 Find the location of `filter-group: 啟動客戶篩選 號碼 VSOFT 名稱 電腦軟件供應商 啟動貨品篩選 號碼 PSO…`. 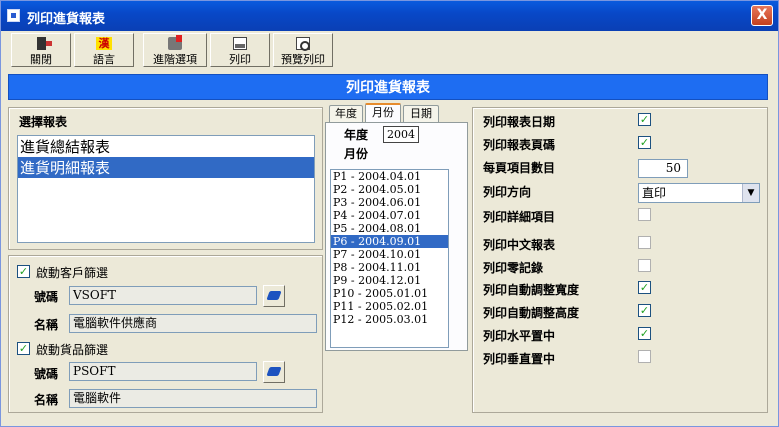

filter-group: 啟動客戶篩選 號碼 VSOFT 名稱 電腦軟件供應商 啟動貨品篩選 號碼 PSO… is located at coordinates (165, 334).